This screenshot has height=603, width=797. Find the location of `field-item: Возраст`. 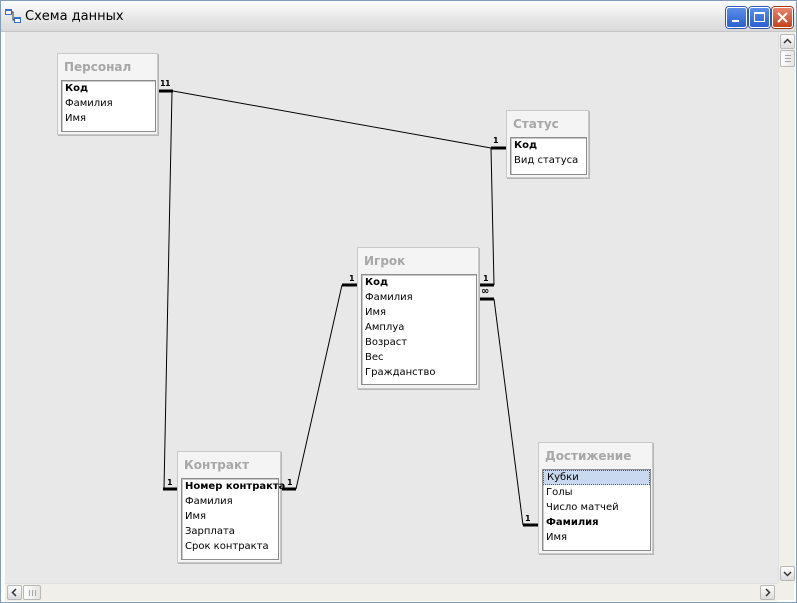

field-item: Возраст is located at coordinates (419, 342).